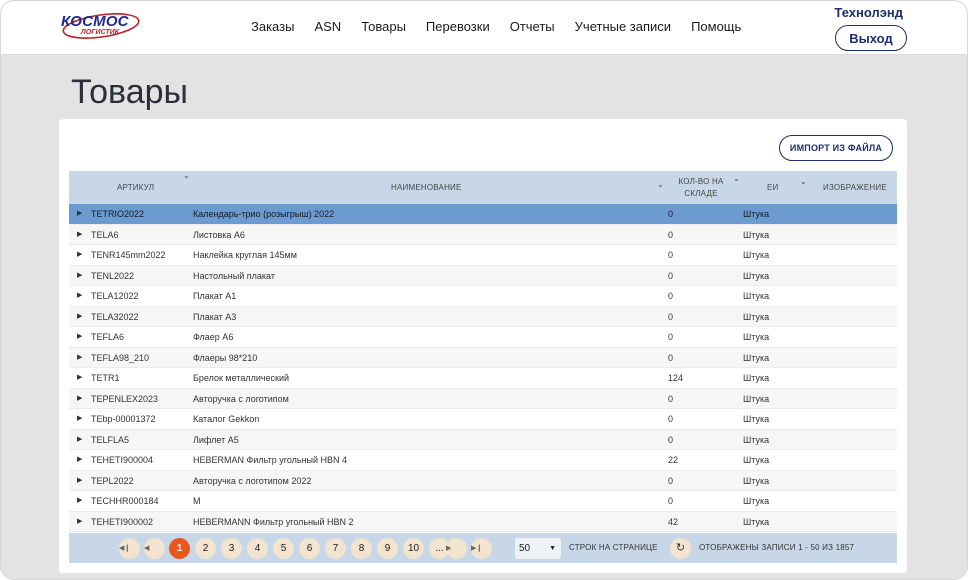 Image resolution: width=968 pixels, height=580 pixels. I want to click on page-button: 8, so click(361, 548).